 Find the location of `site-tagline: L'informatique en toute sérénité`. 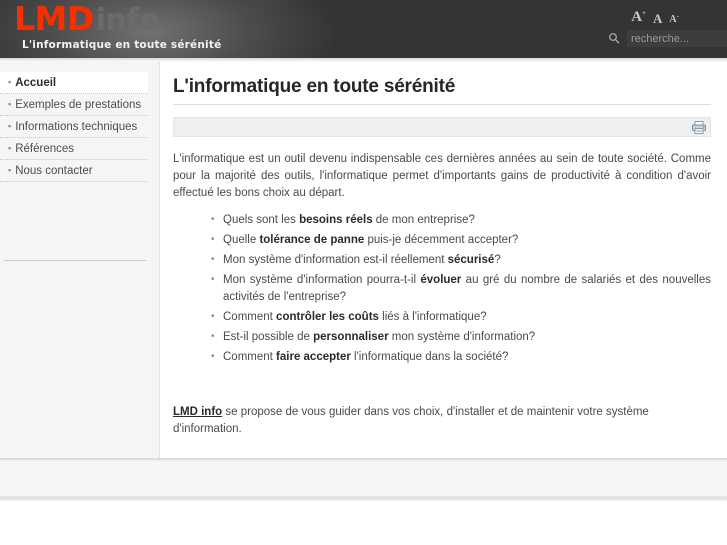

site-tagline: L'informatique en toute sérénité is located at coordinates (122, 45).